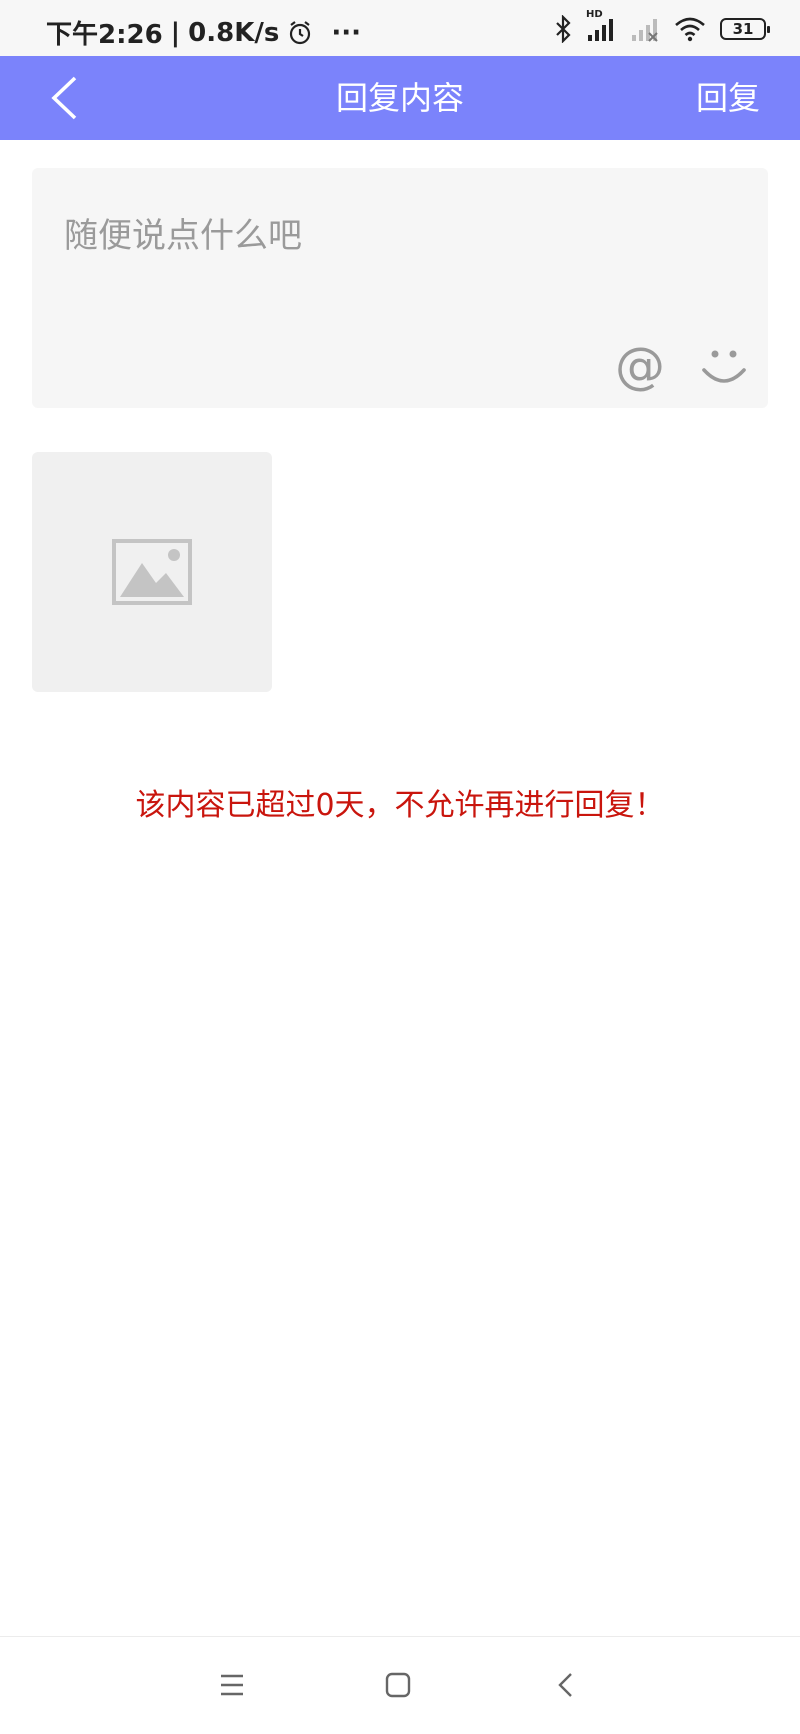 The height and width of the screenshot is (1734, 800). Describe the element at coordinates (594, 14) in the screenshot. I see `hd-label: HD` at that location.